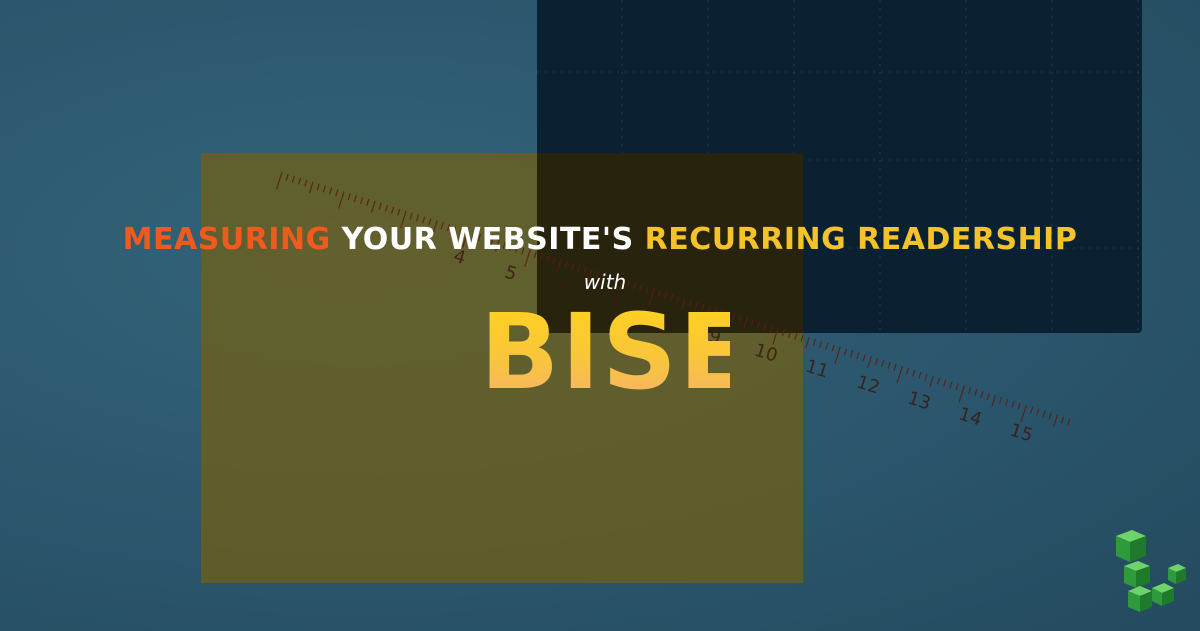 The image size is (1200, 631). What do you see at coordinates (1021, 433) in the screenshot?
I see `ruler-number: 15` at bounding box center [1021, 433].